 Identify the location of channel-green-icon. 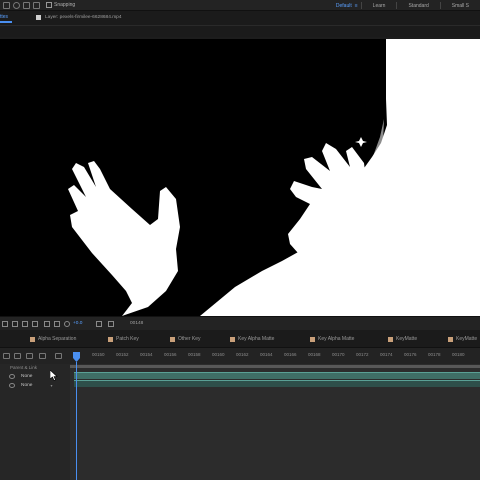
(57, 324).